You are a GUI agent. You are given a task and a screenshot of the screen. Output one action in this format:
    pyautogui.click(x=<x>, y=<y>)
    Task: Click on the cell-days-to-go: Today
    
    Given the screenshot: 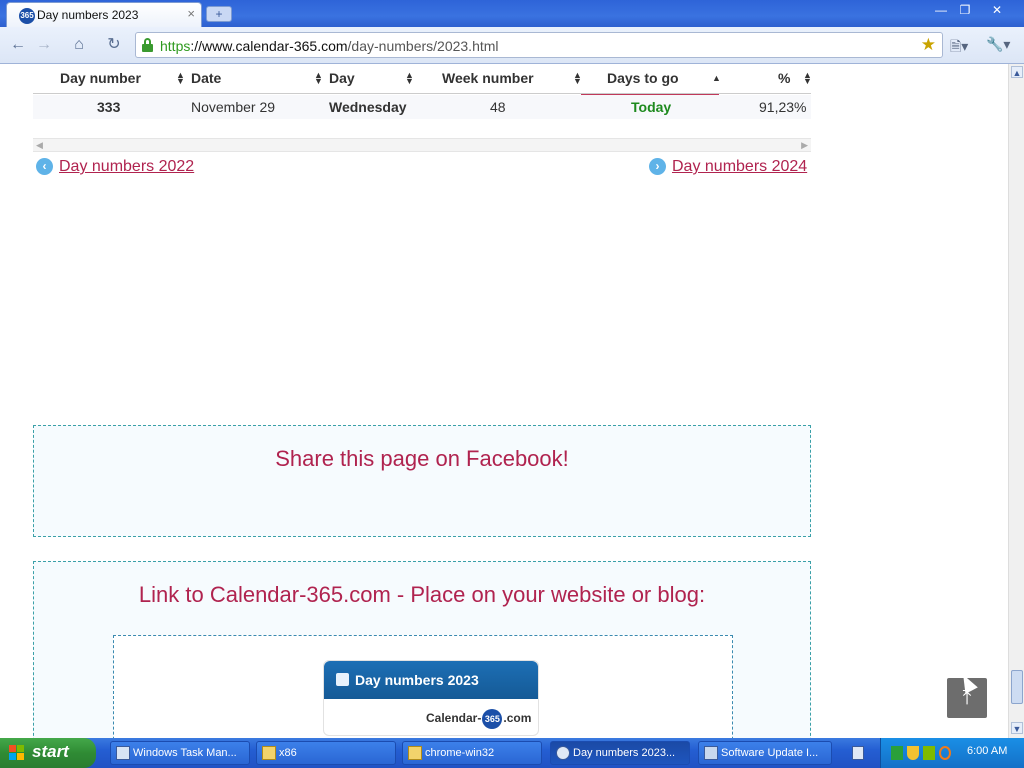 What is the action you would take?
    pyautogui.click(x=651, y=107)
    